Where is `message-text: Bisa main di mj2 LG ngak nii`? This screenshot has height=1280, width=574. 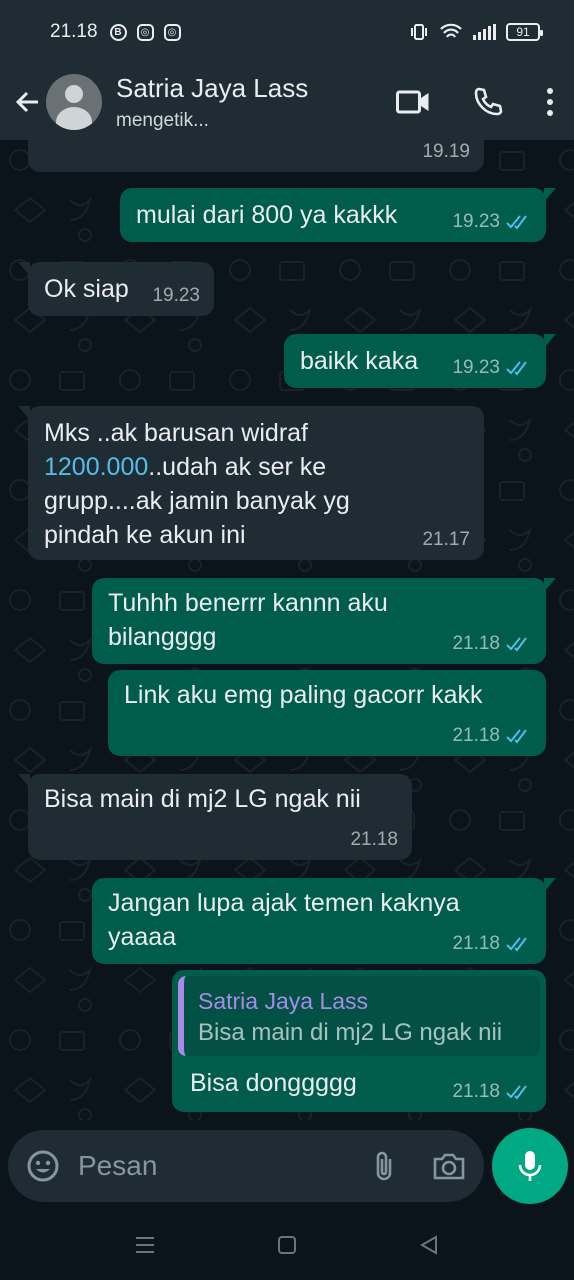
message-text: Bisa main di mj2 LG ngak nii is located at coordinates (202, 799).